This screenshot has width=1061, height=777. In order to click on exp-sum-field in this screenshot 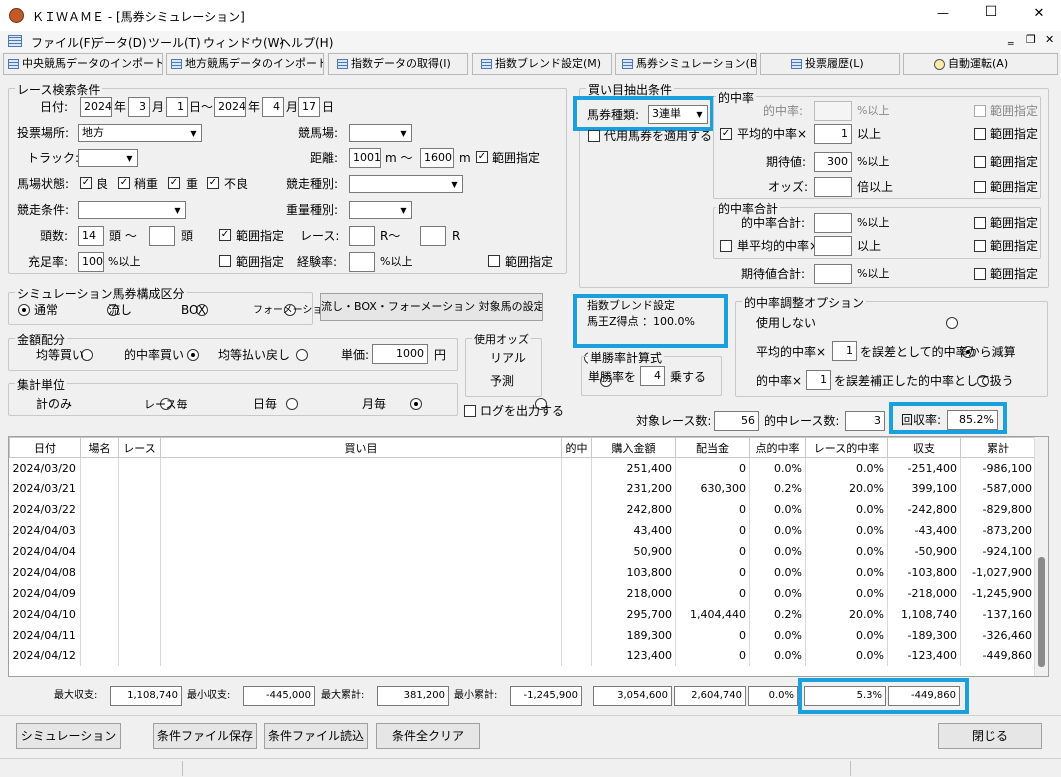, I will do `click(833, 274)`.